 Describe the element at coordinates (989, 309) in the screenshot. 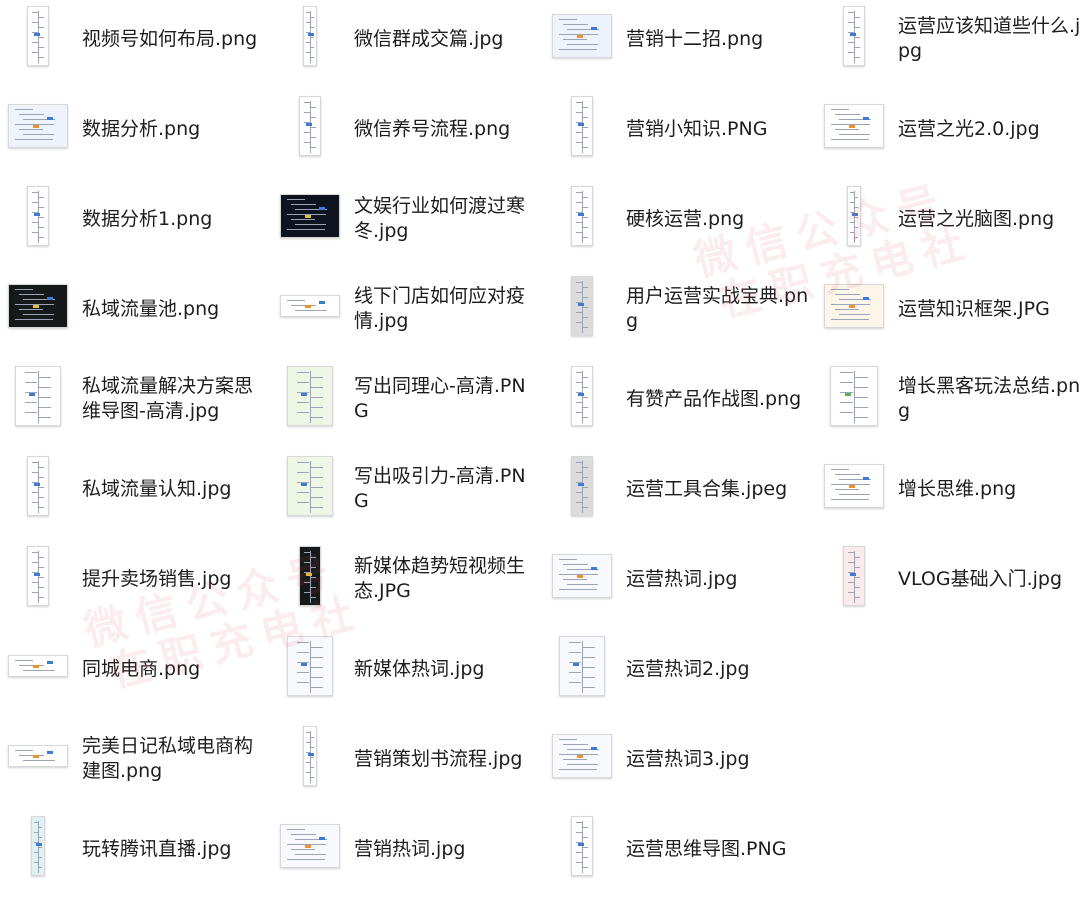

I see `file-name-label: 运营知识框架.JPG` at that location.